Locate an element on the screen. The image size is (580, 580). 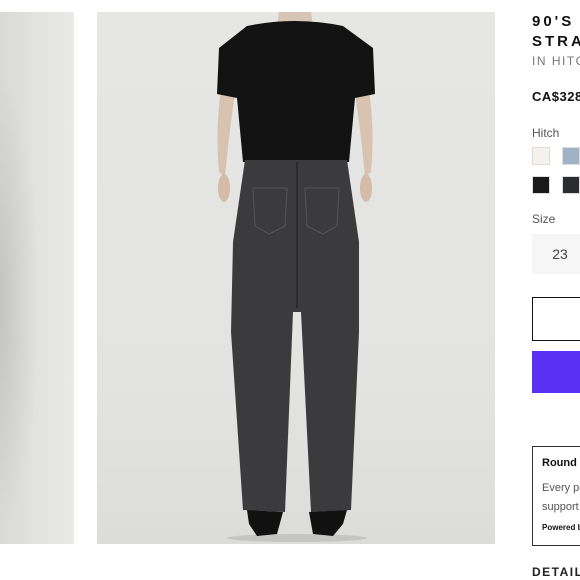
product-image-previous is located at coordinates (37, 278).